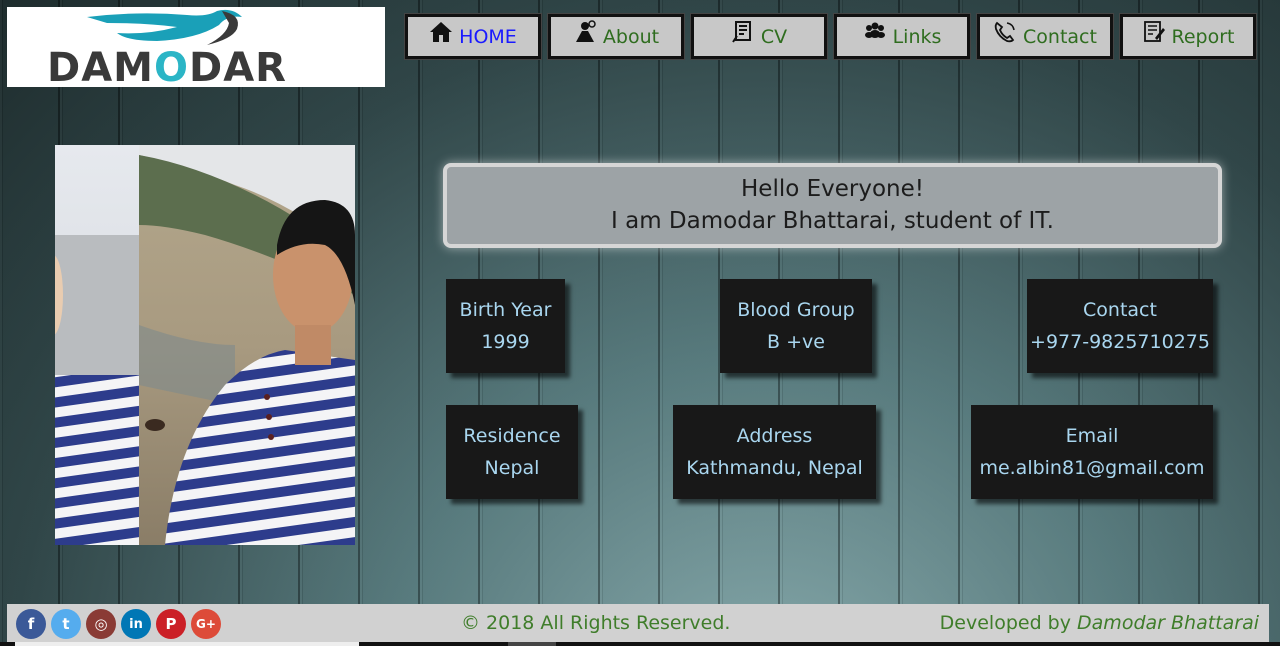  I want to click on bird-logo-icon, so click(164, 27).